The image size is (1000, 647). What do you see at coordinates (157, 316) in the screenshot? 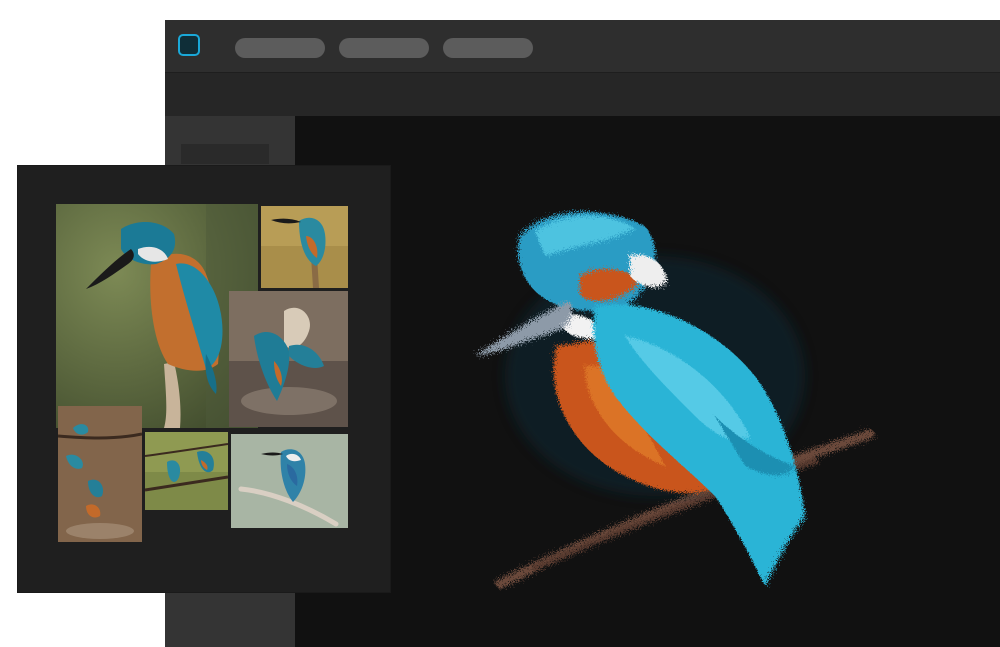
I see `kingfisher-perched-photo` at bounding box center [157, 316].